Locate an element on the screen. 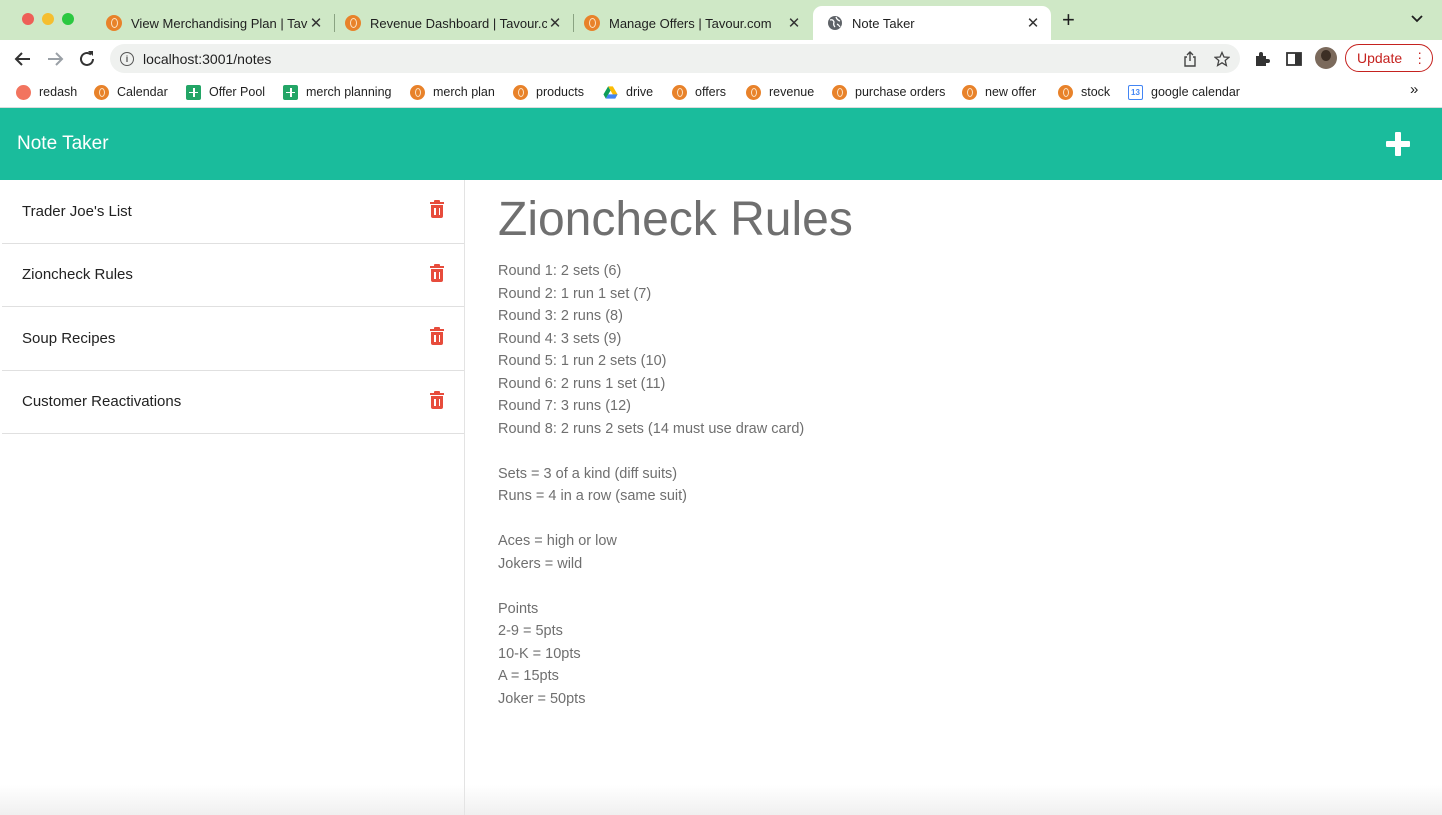  extensions-icon is located at coordinates (1262, 59).